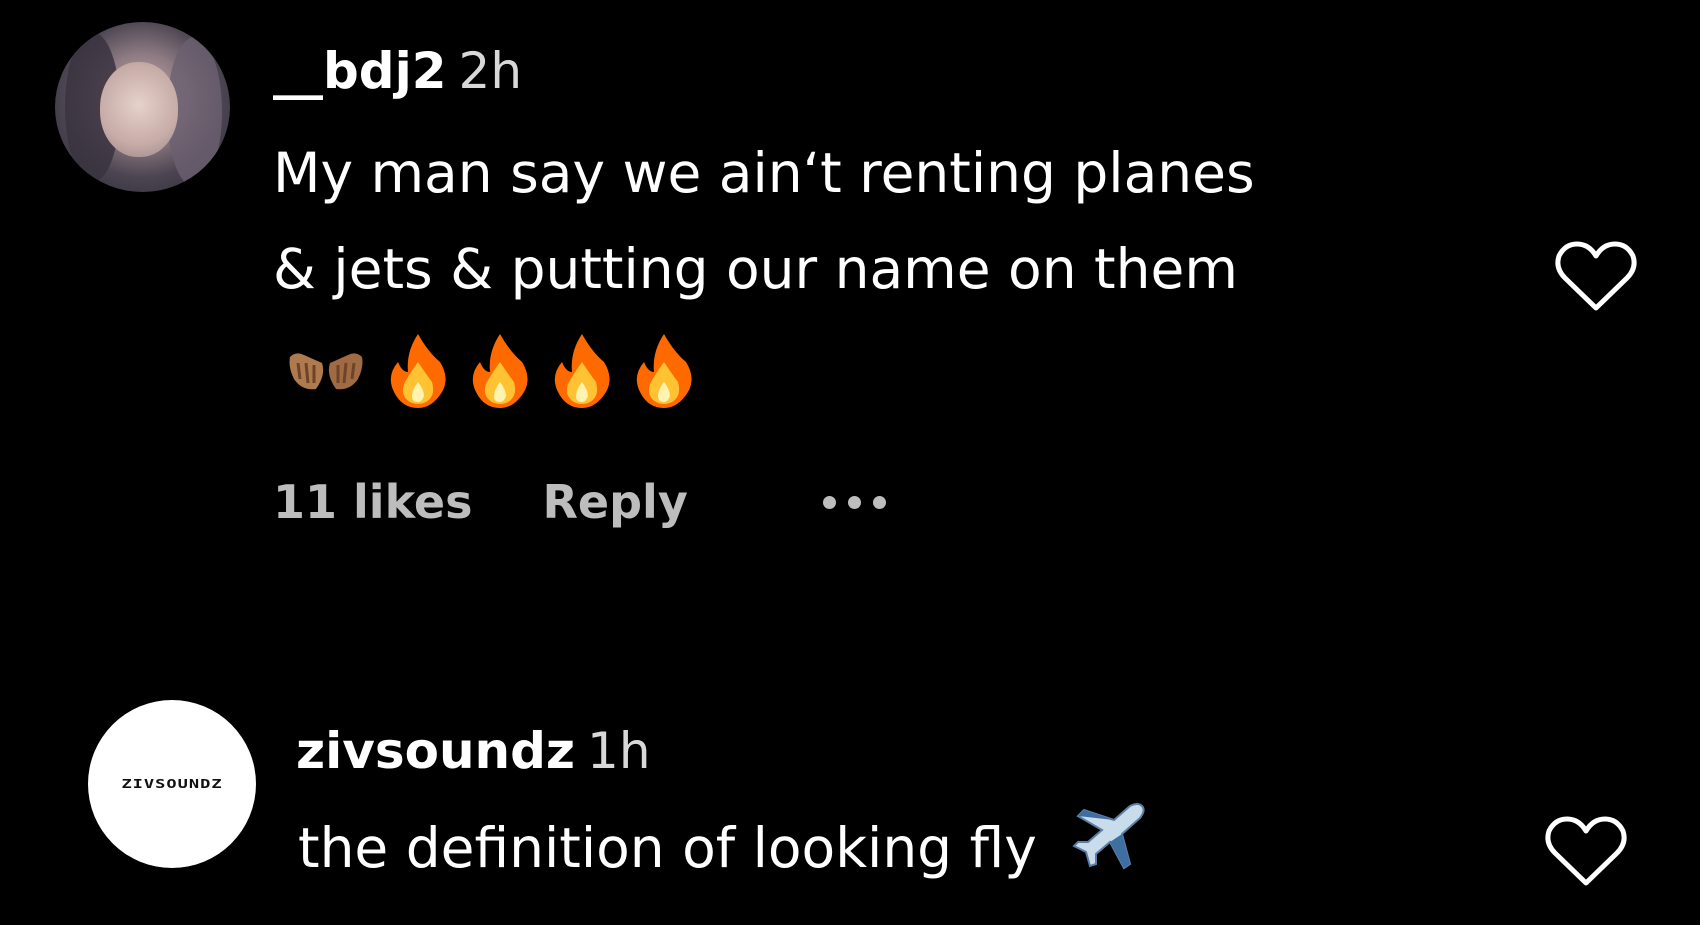 The width and height of the screenshot is (1700, 925). I want to click on zivsoundz-logo: ZIVSOUNDZ, so click(172, 784).